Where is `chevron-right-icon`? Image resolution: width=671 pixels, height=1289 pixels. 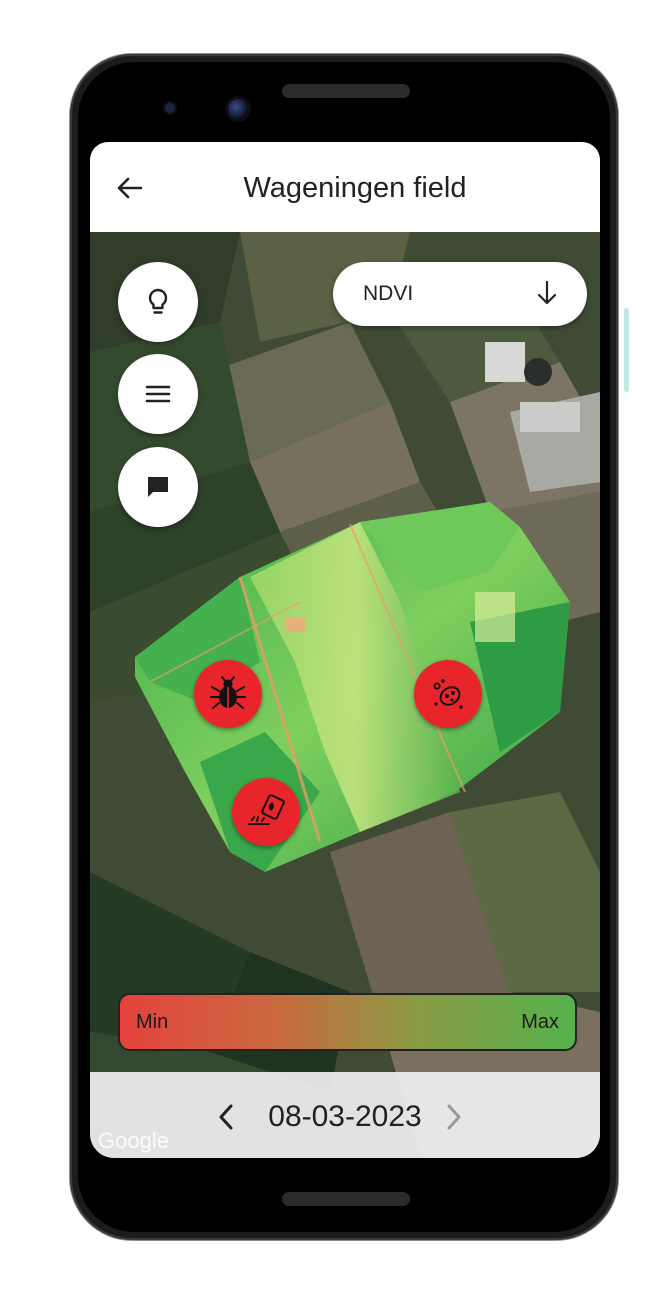 chevron-right-icon is located at coordinates (454, 1117).